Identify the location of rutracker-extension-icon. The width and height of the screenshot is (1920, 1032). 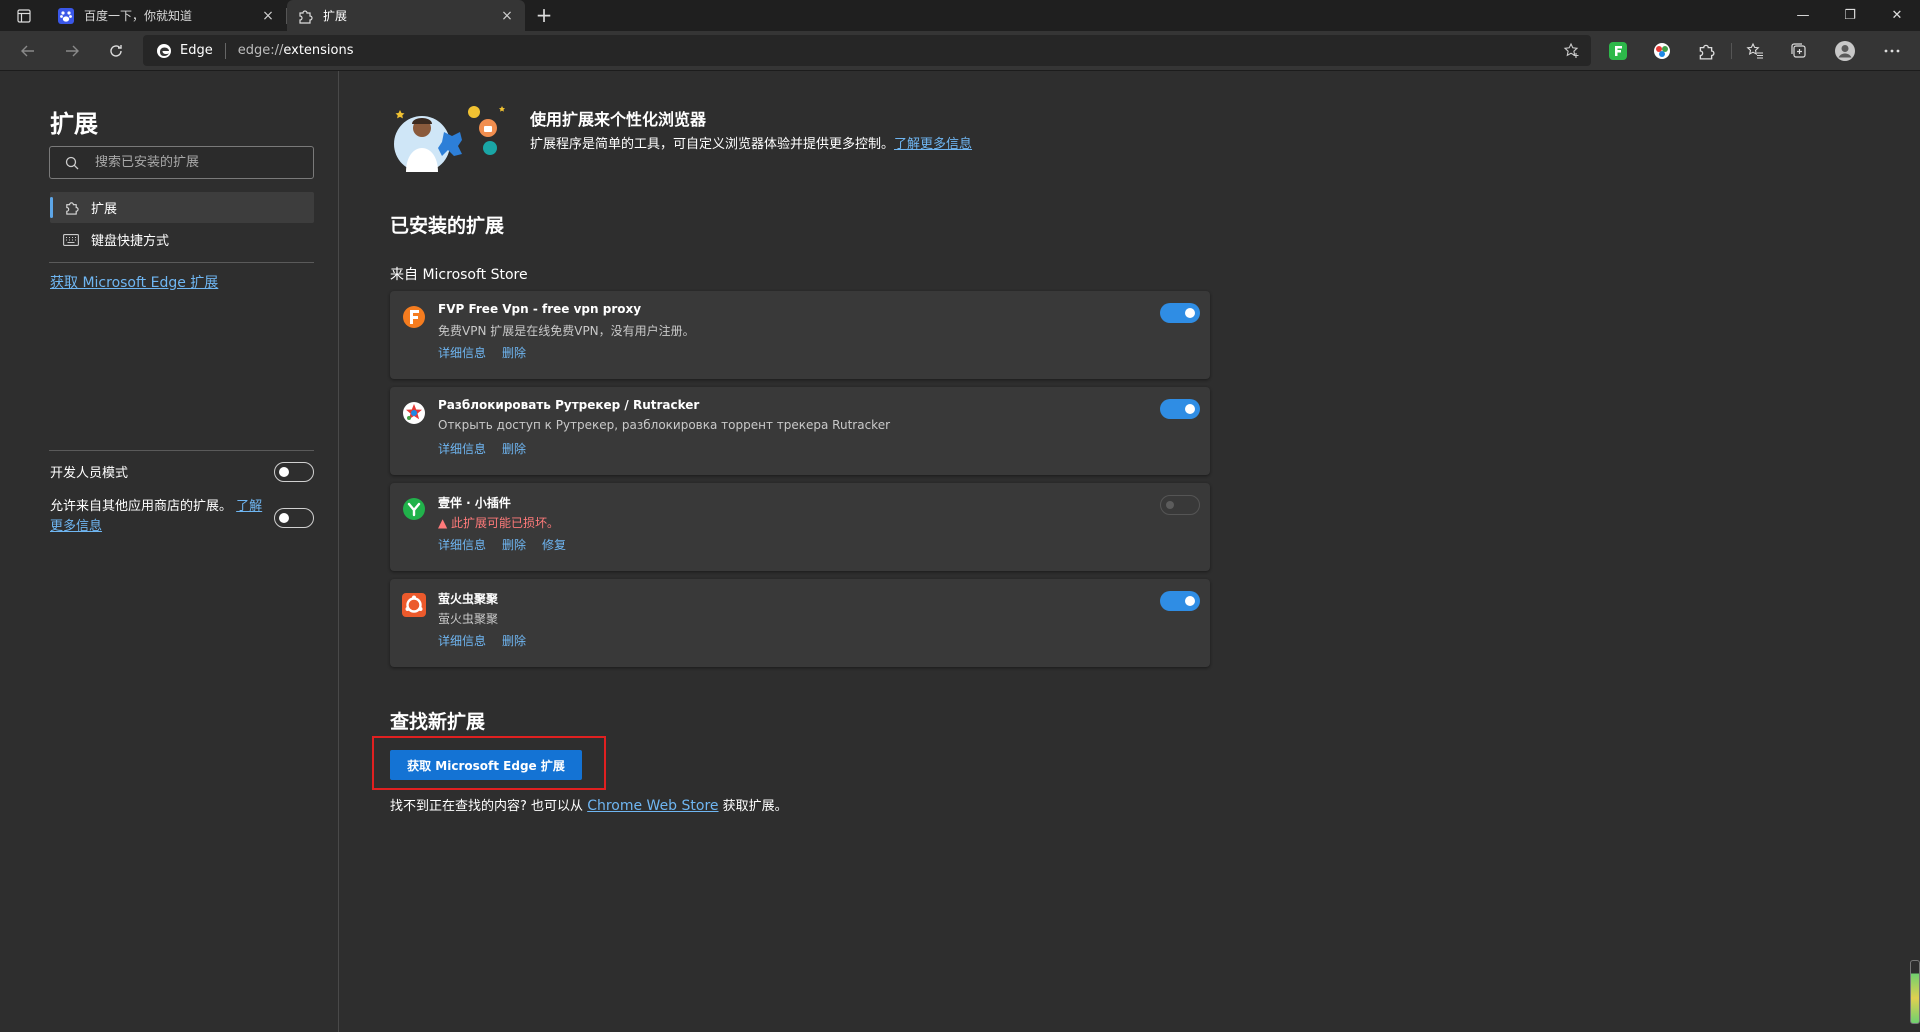
(1662, 51).